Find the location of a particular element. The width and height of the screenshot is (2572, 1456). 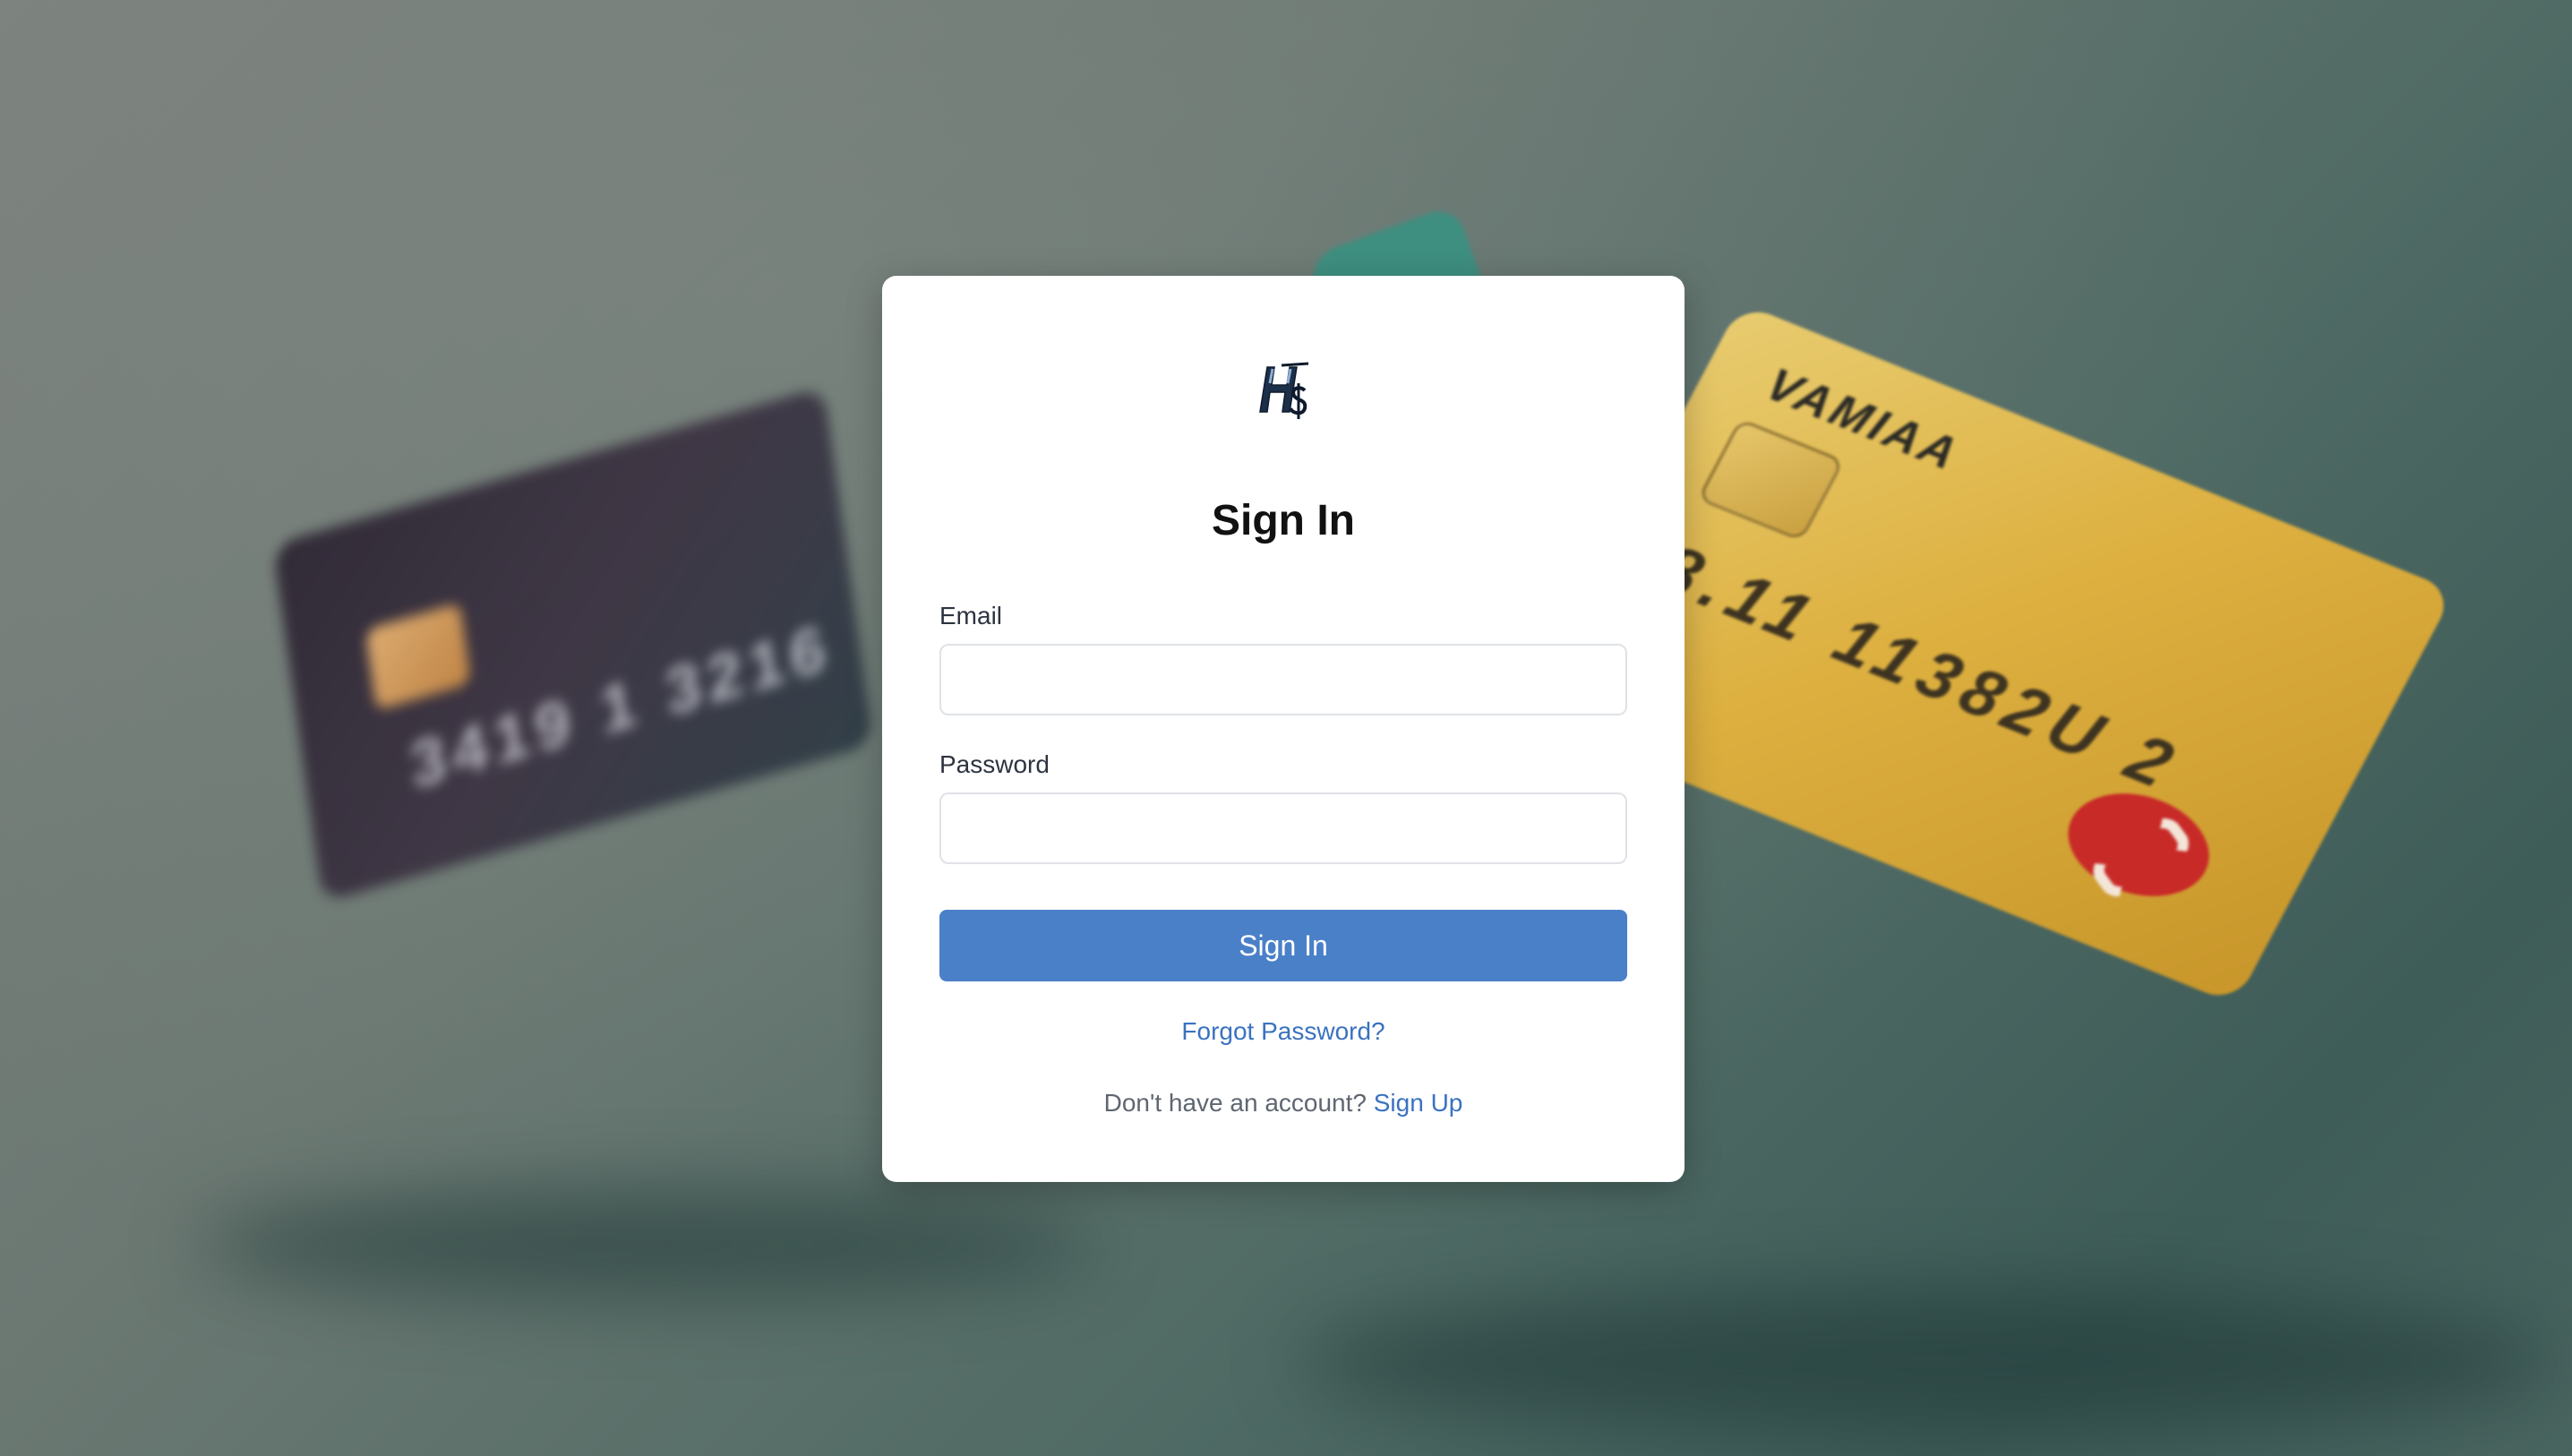

forgot-password-link: Forgot Password? is located at coordinates (1284, 1031).